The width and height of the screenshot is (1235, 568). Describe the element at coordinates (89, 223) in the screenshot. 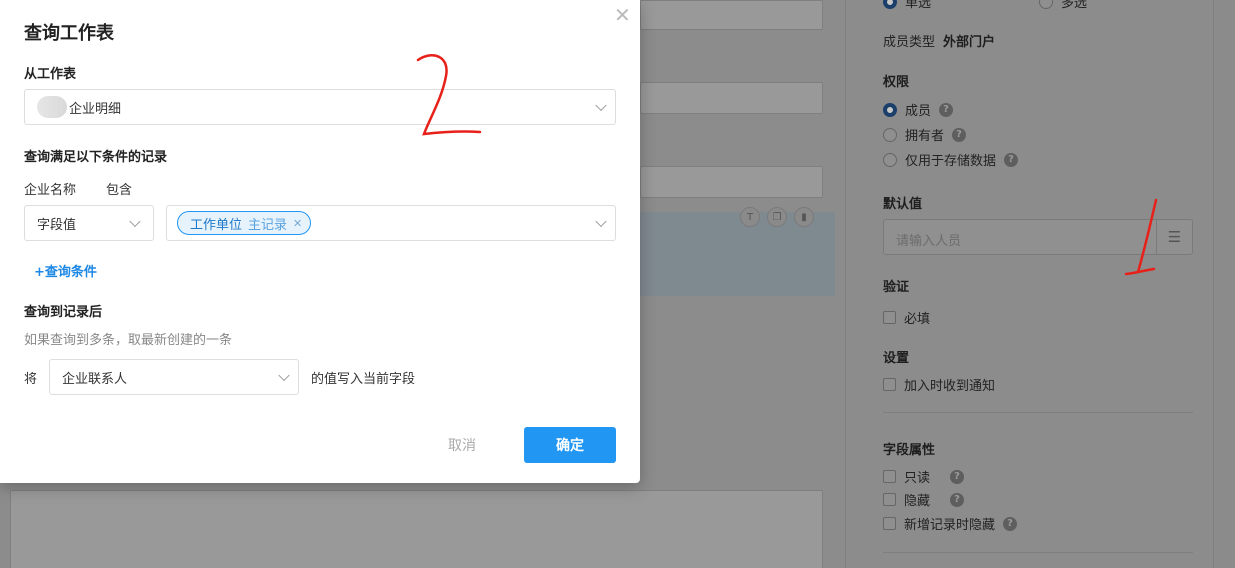

I see `value-type-select: 字段值` at that location.